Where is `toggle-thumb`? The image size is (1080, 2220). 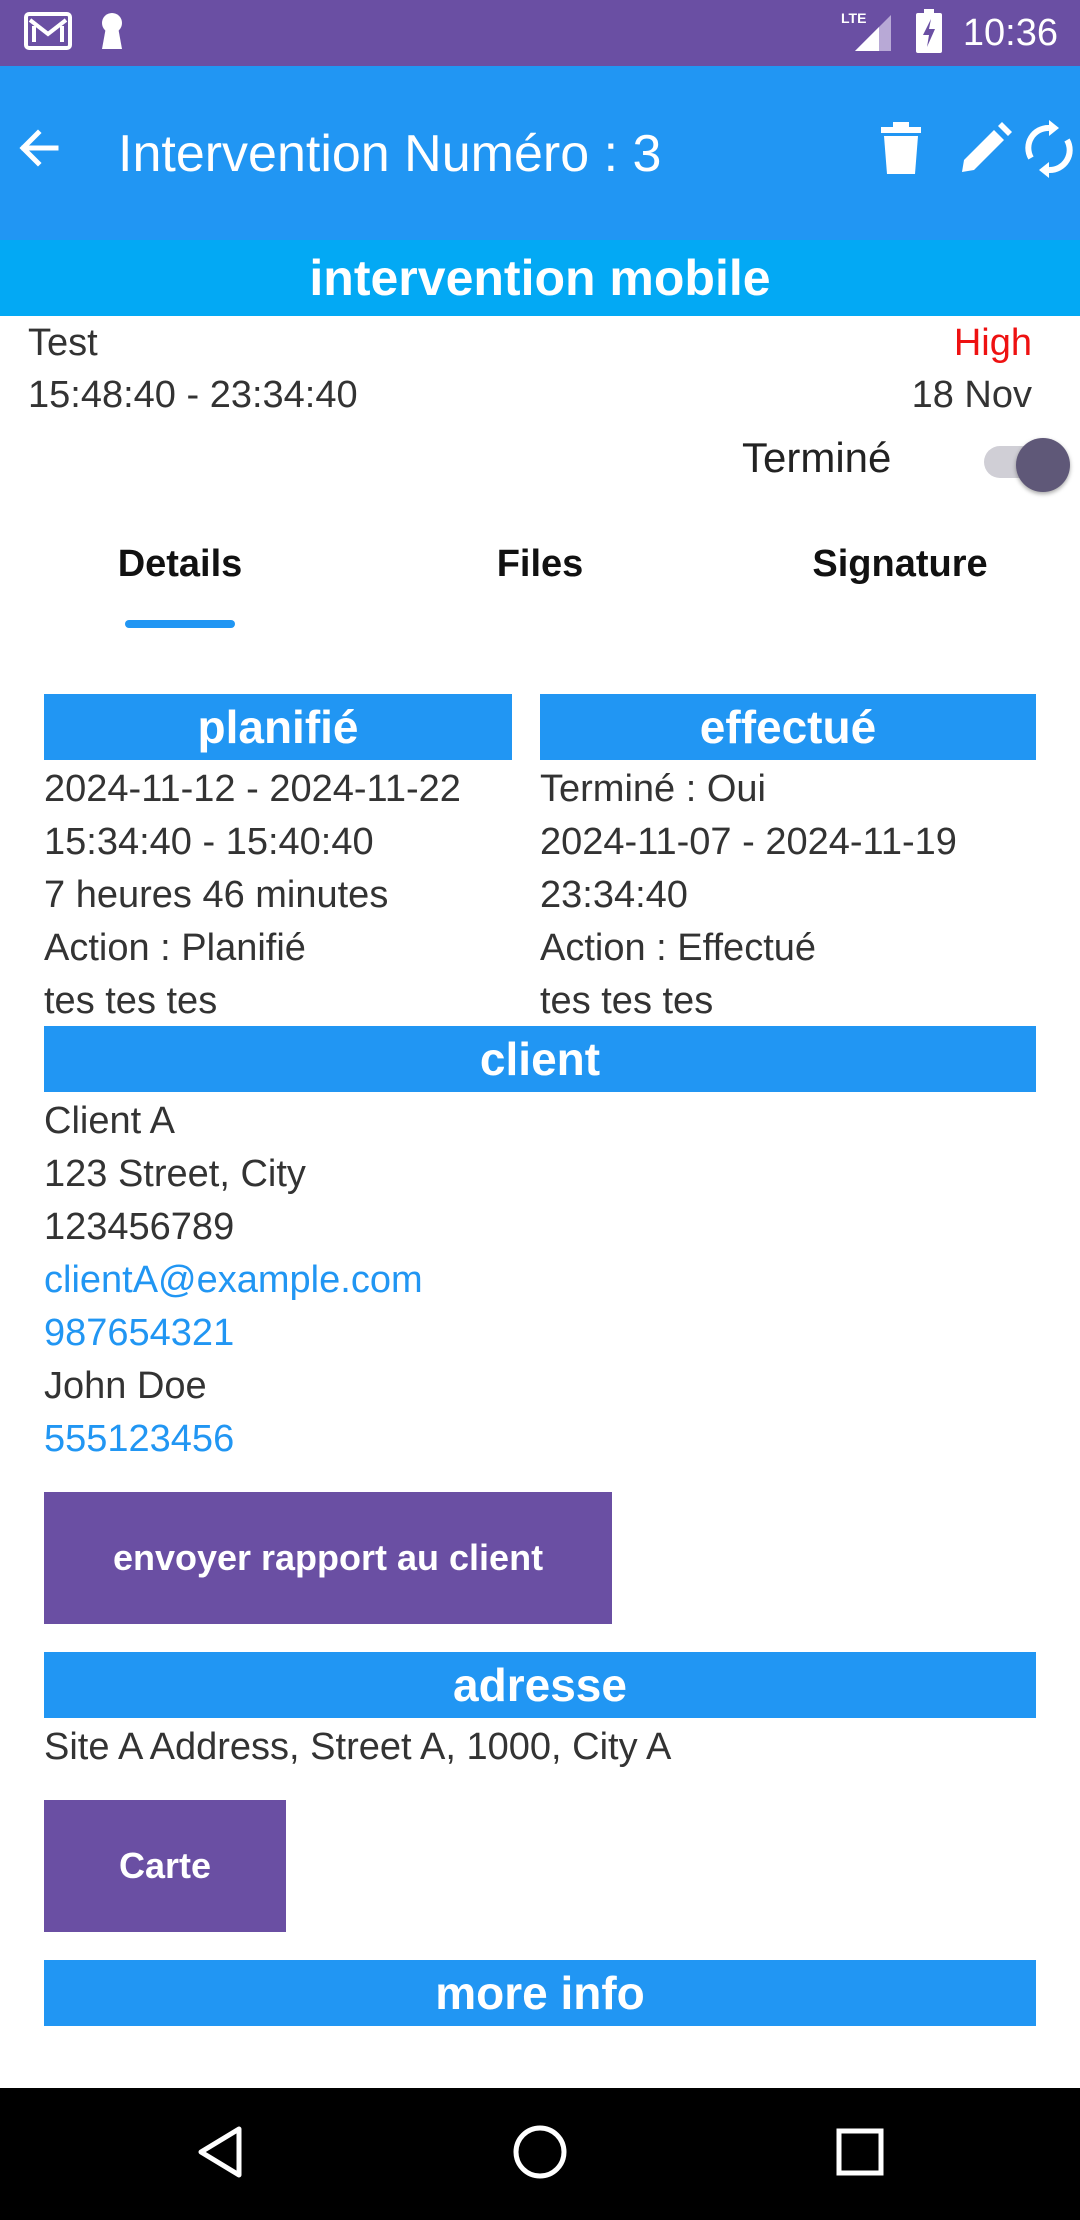 toggle-thumb is located at coordinates (1043, 465).